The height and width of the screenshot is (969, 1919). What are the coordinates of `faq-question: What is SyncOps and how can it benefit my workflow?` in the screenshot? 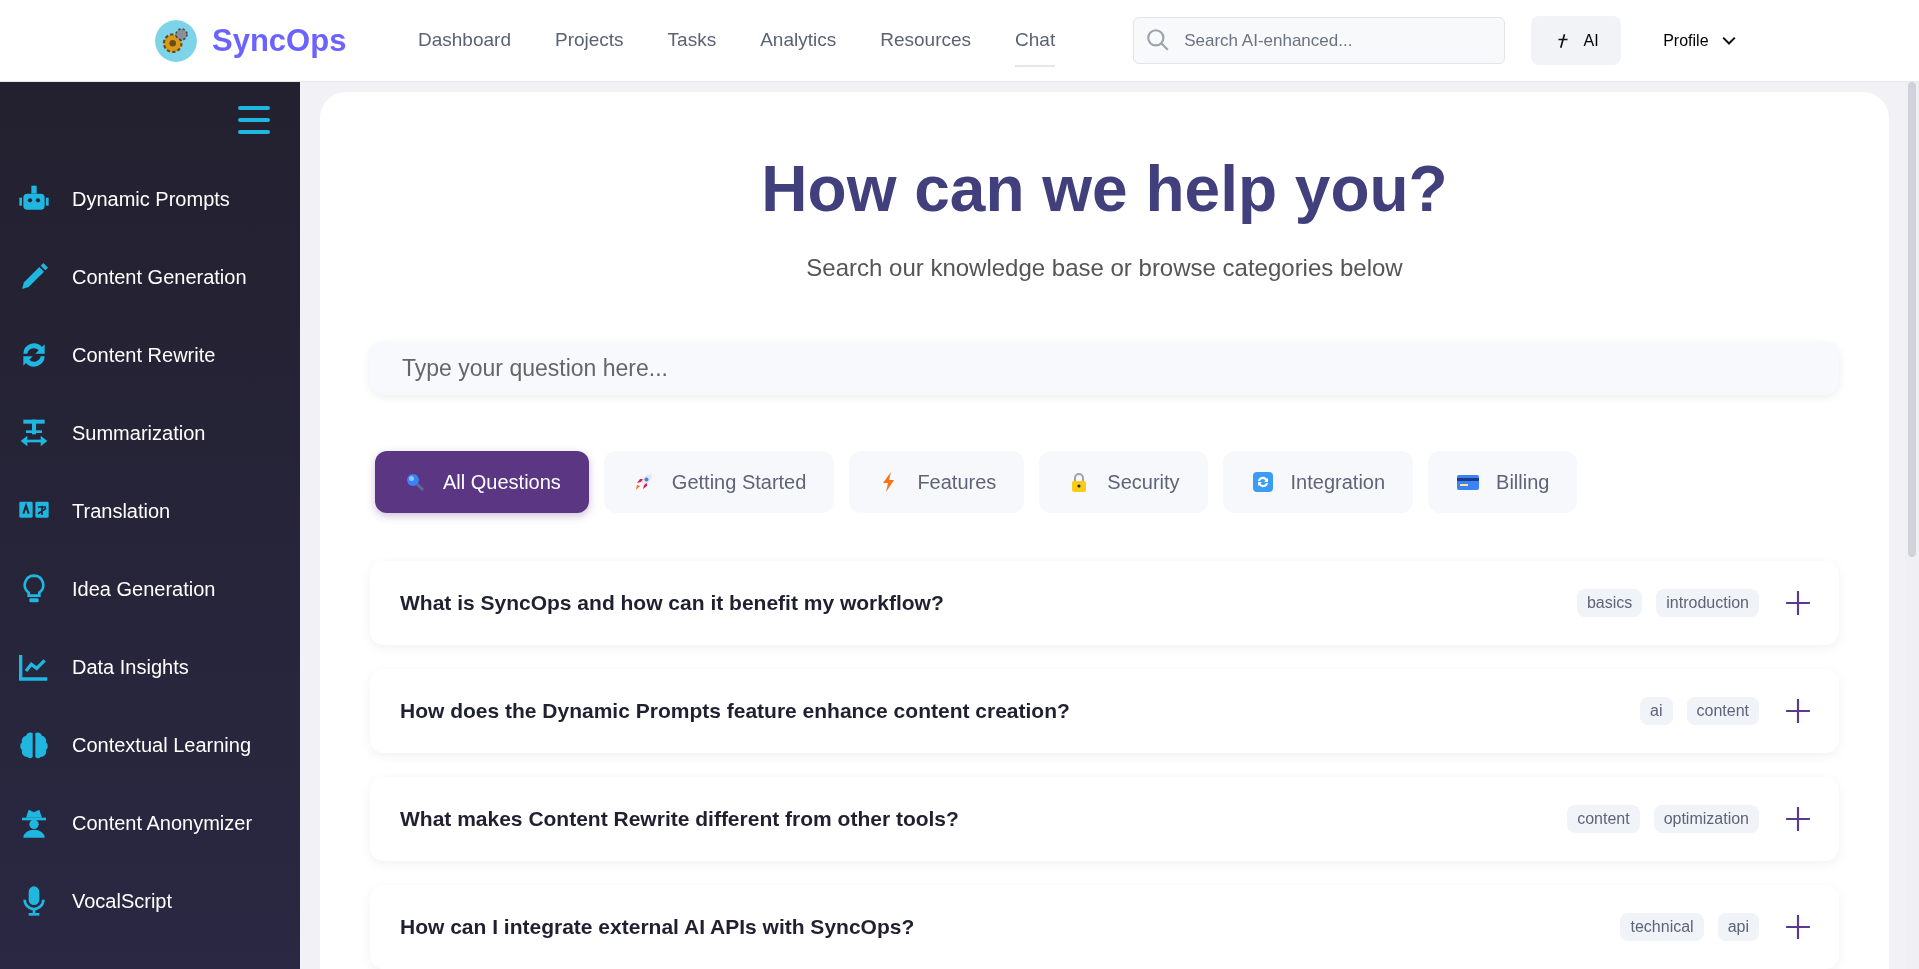 It's located at (672, 603).